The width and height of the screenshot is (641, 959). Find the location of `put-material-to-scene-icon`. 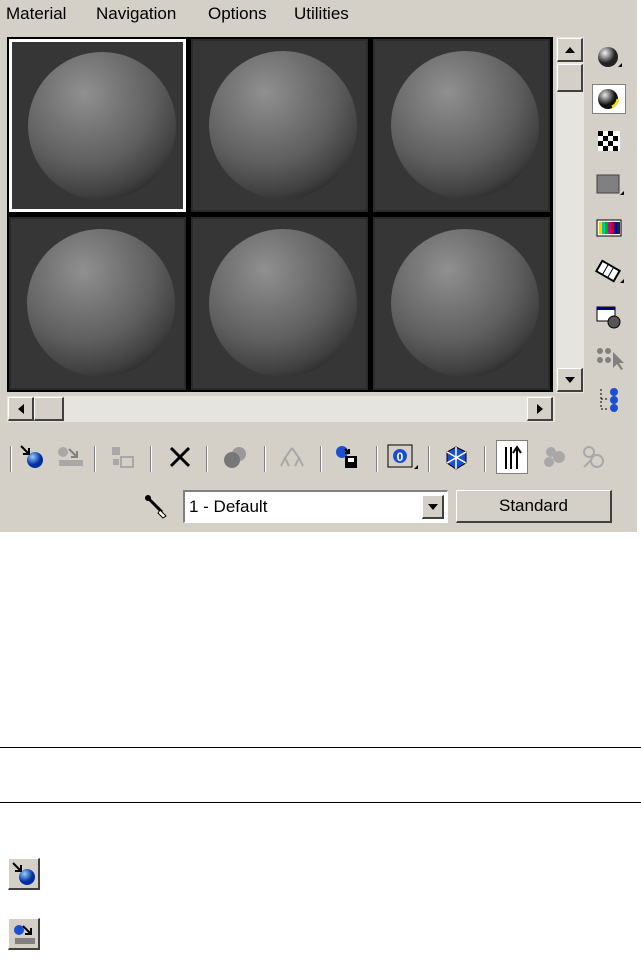

put-material-to-scene-icon is located at coordinates (70, 457).